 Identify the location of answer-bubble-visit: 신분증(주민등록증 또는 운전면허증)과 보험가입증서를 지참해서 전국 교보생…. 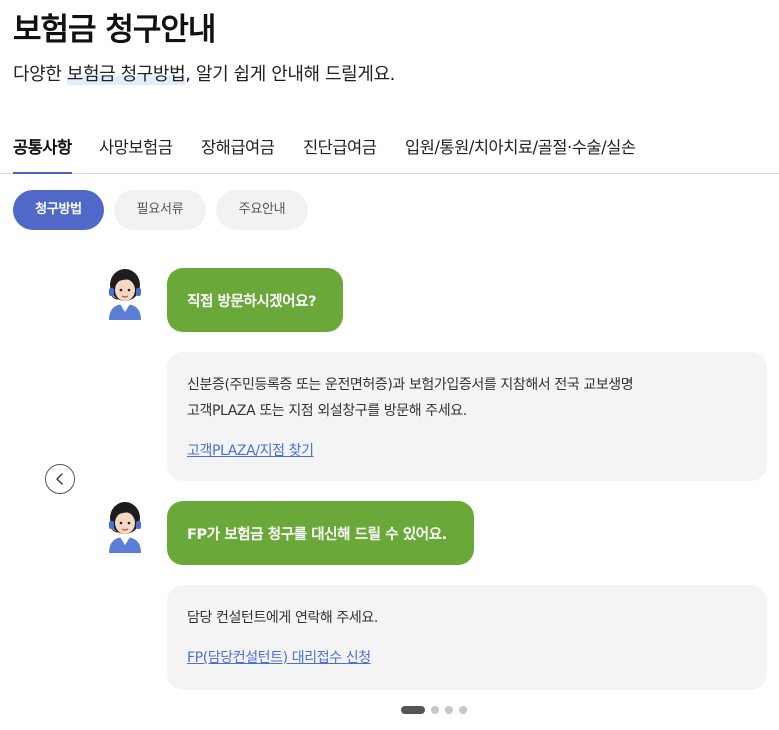
(467, 416).